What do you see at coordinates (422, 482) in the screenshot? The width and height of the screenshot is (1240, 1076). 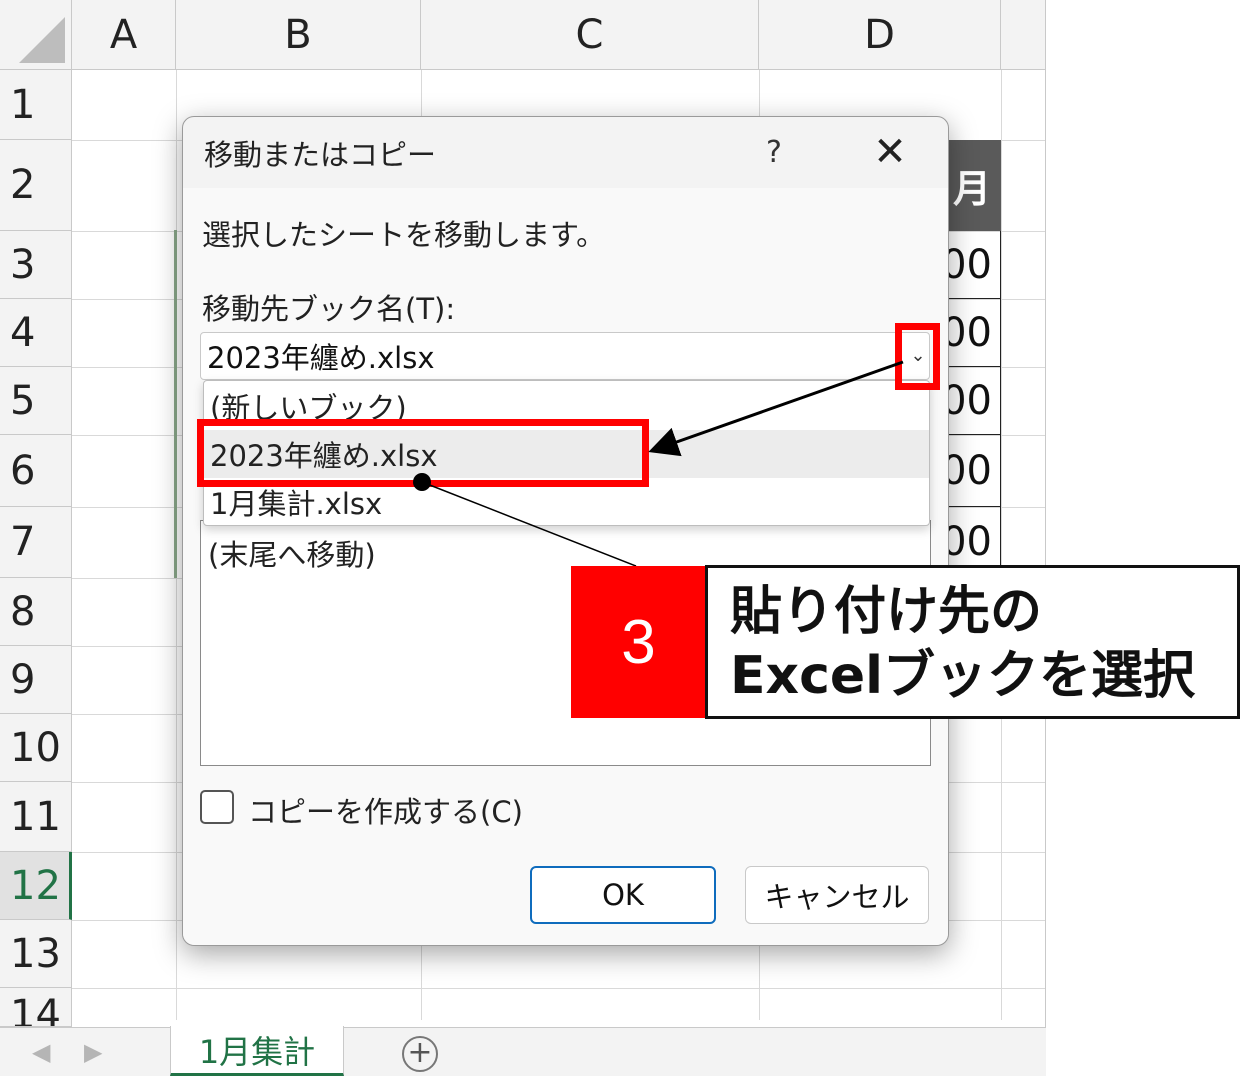 I see `callout-dot` at bounding box center [422, 482].